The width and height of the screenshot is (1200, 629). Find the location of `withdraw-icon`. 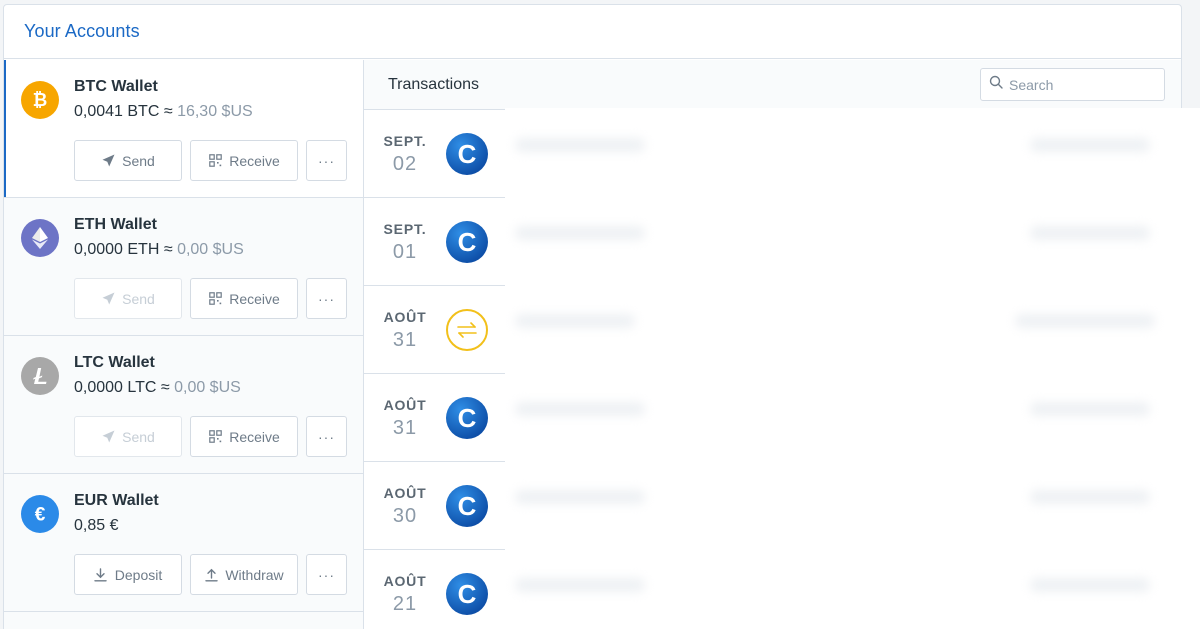

withdraw-icon is located at coordinates (211, 575).